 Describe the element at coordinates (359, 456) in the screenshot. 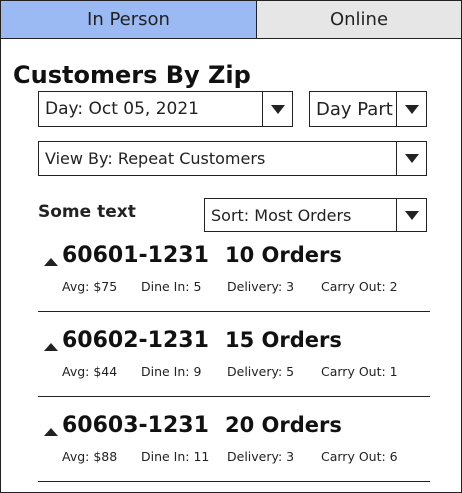

I see `carry-out-count: Carry Out: 6` at that location.